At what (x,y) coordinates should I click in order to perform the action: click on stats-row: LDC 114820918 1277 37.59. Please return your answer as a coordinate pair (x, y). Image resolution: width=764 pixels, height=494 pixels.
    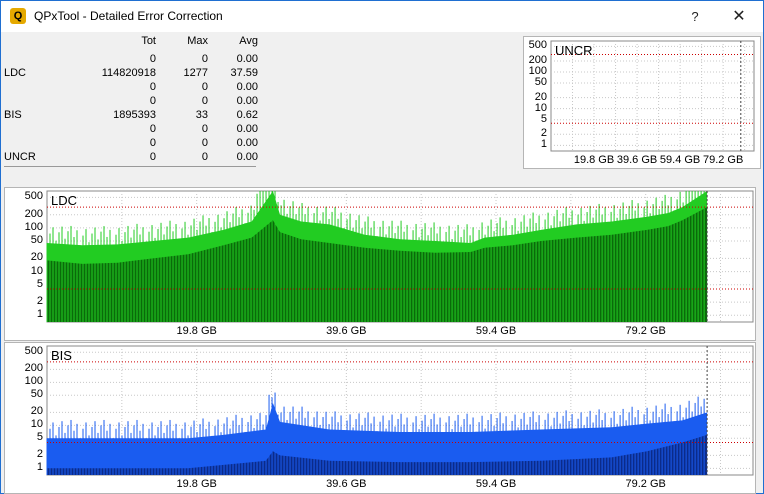
    Looking at the image, I should click on (131, 74).